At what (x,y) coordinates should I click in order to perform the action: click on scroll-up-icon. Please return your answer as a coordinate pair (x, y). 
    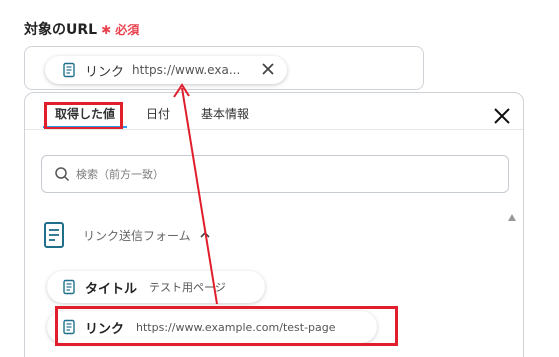
    Looking at the image, I should click on (512, 217).